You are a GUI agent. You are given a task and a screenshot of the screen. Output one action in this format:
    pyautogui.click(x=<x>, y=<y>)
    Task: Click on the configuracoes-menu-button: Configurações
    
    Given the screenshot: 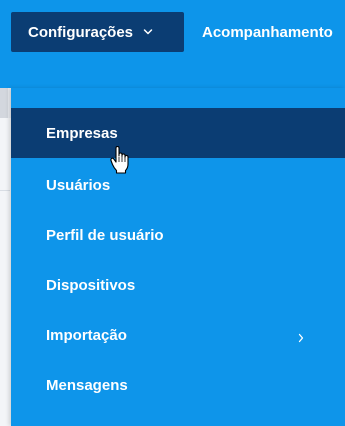 What is the action you would take?
    pyautogui.click(x=97, y=32)
    